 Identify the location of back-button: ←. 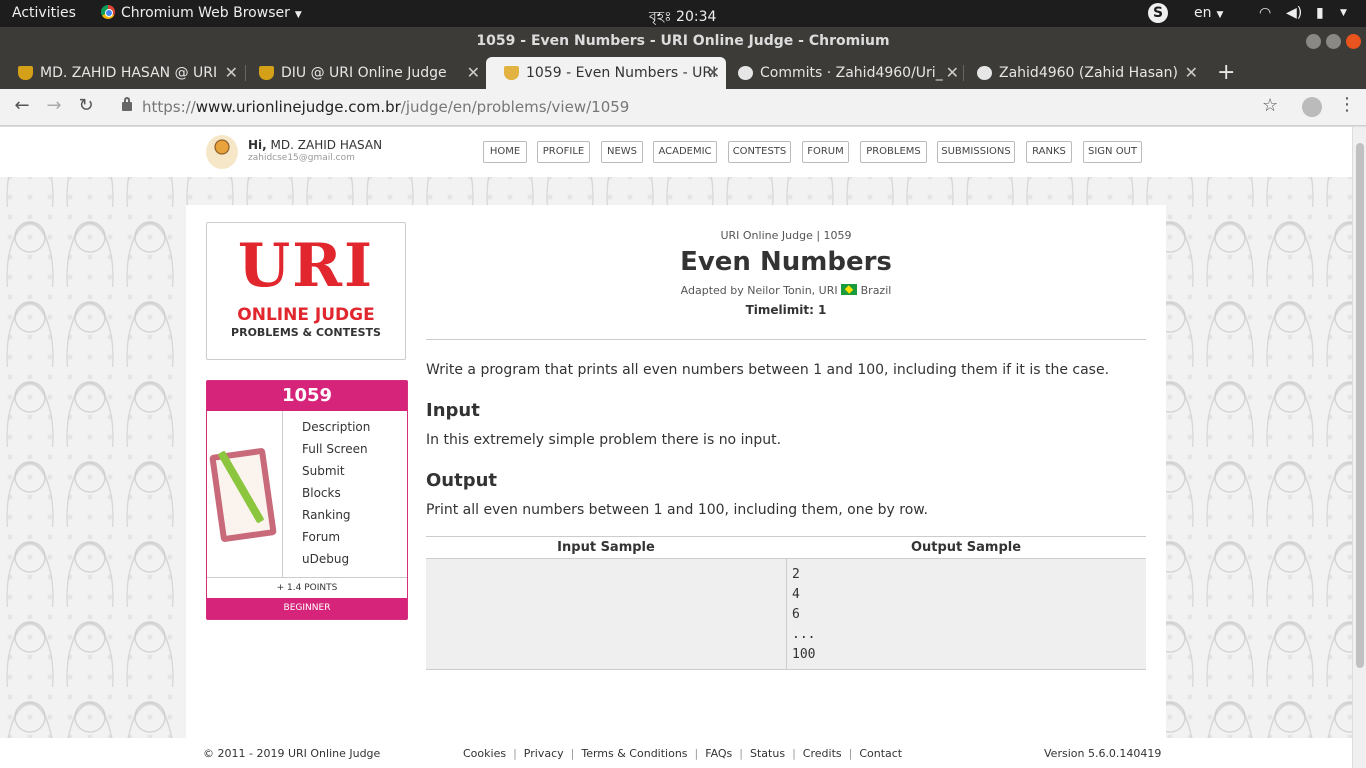
(22, 105).